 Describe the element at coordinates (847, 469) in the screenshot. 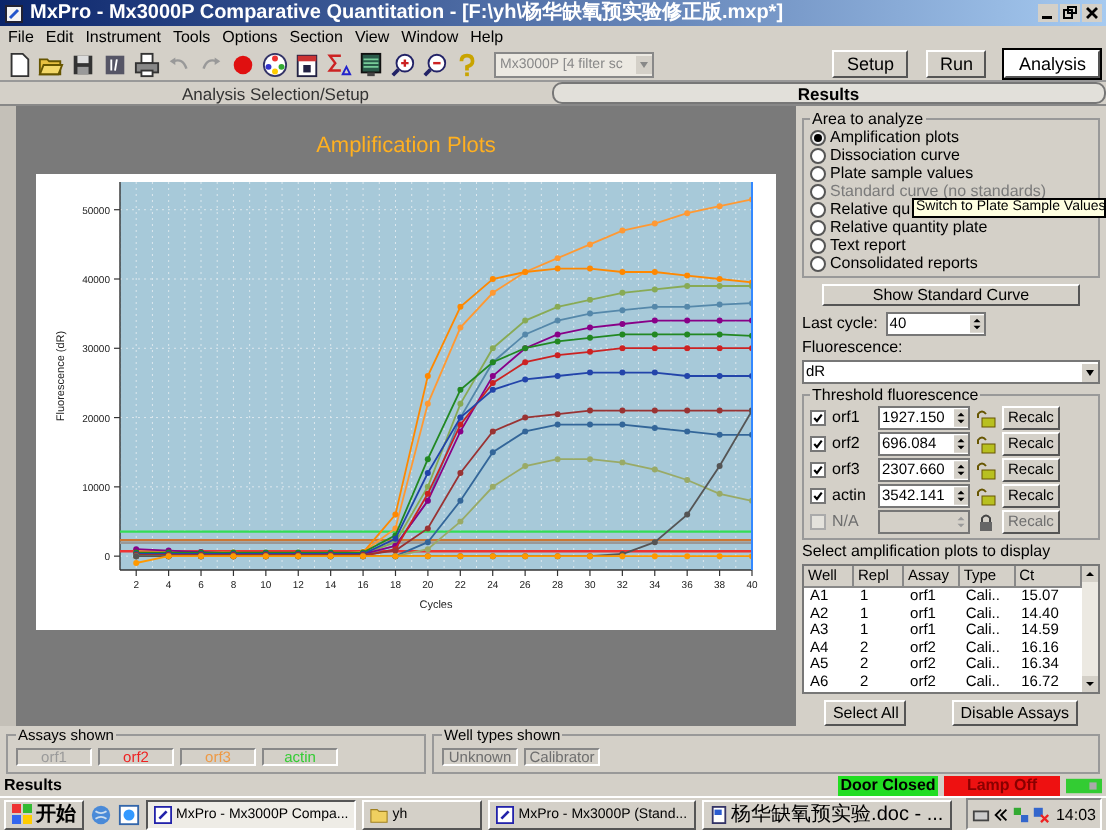

I see `assay-label: orf3` at that location.